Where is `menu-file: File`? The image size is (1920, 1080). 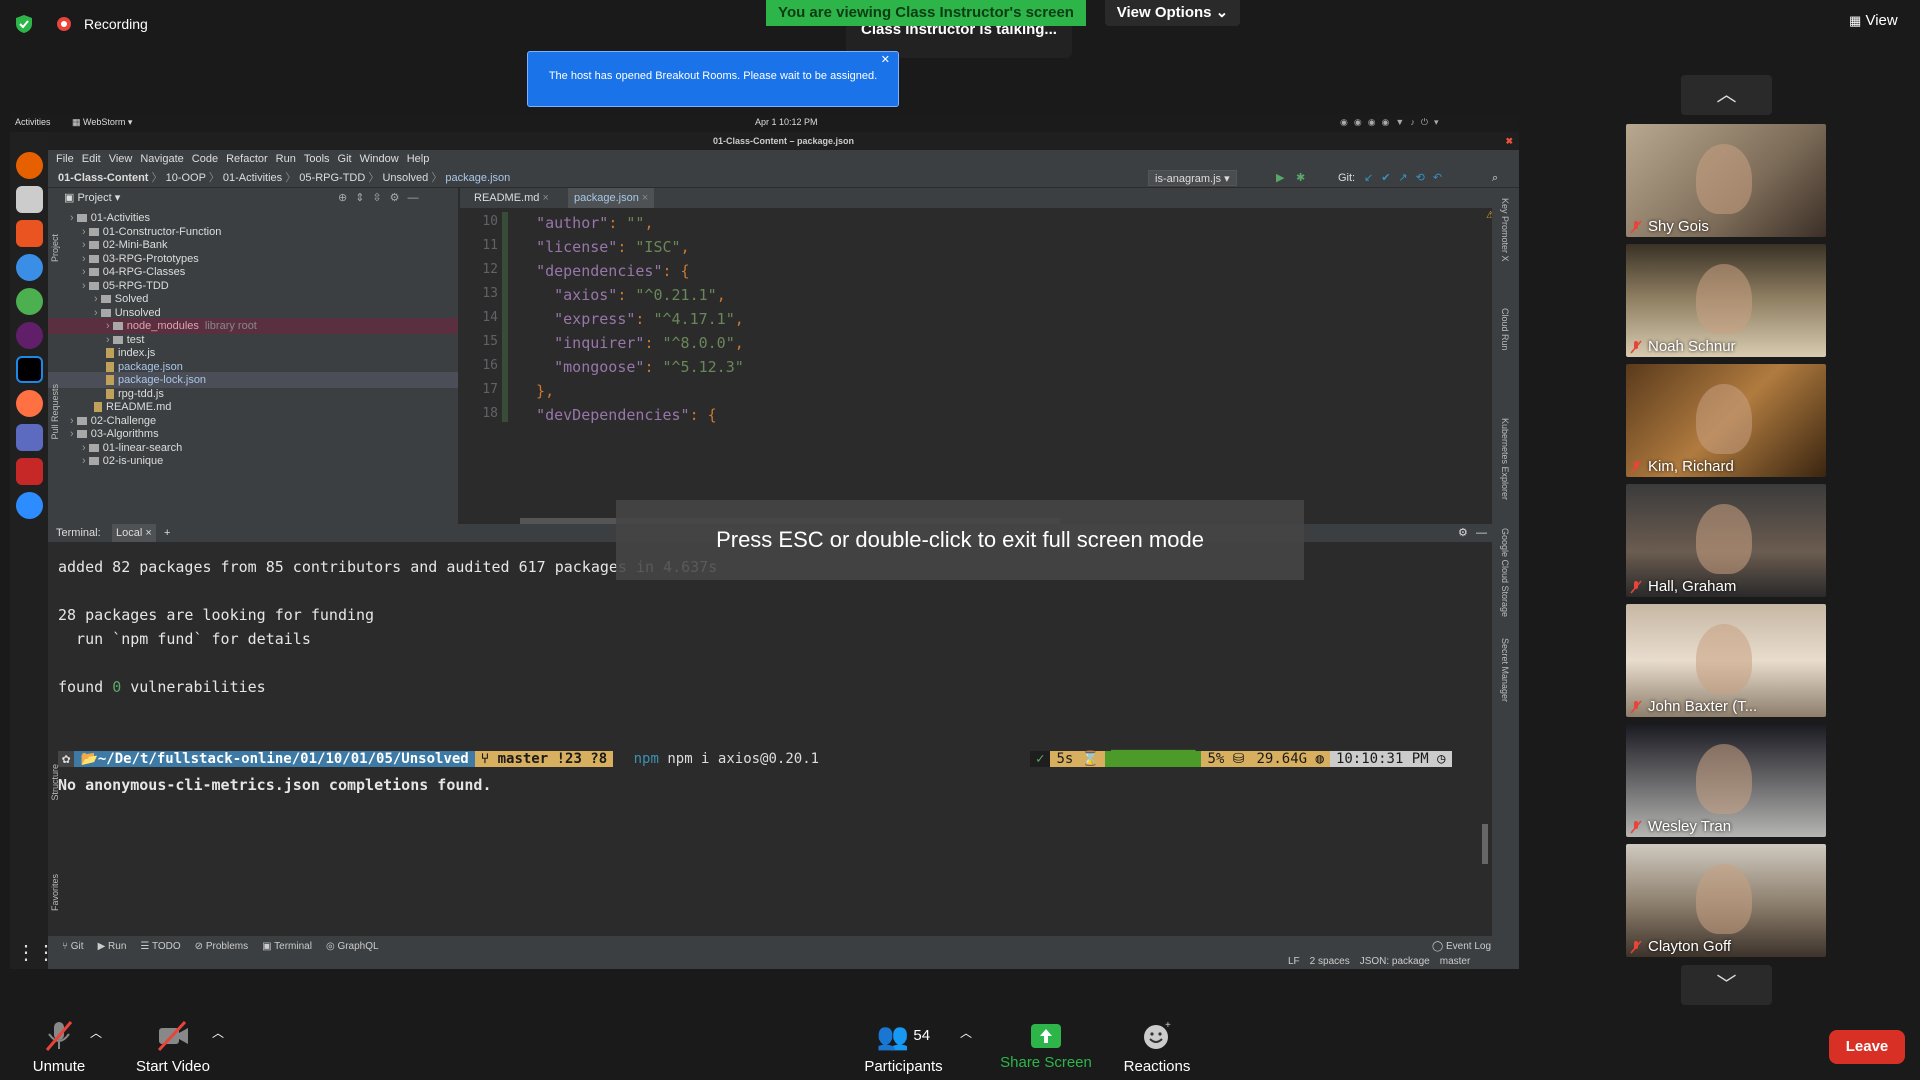
menu-file: File is located at coordinates (65, 159).